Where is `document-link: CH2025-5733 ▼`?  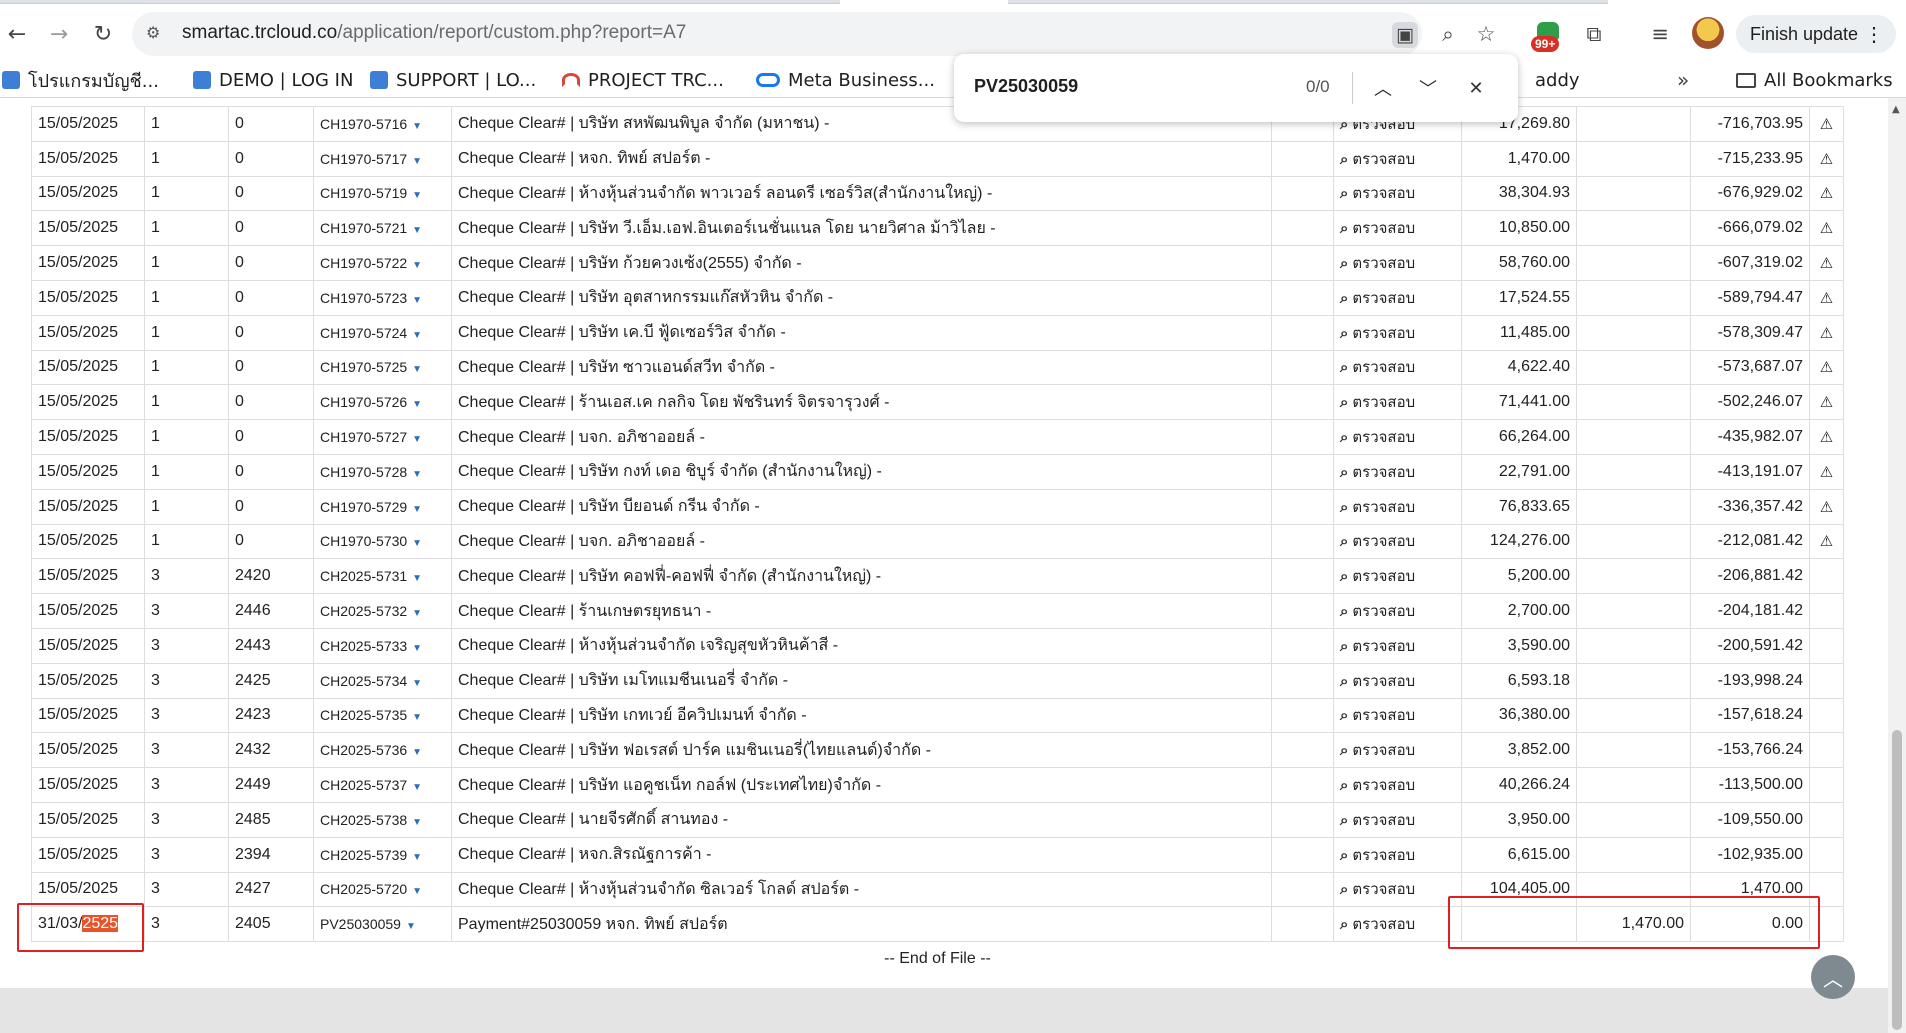
document-link: CH2025-5733 ▼ is located at coordinates (382, 645).